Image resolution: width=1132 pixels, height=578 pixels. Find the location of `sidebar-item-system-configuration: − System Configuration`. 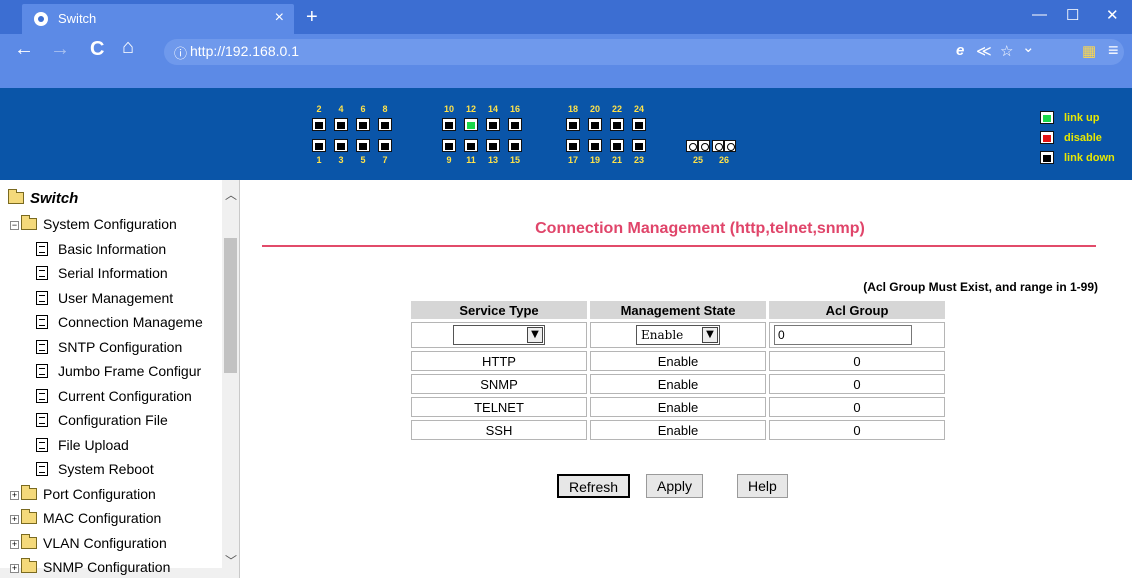

sidebar-item-system-configuration: − System Configuration is located at coordinates (93, 223).